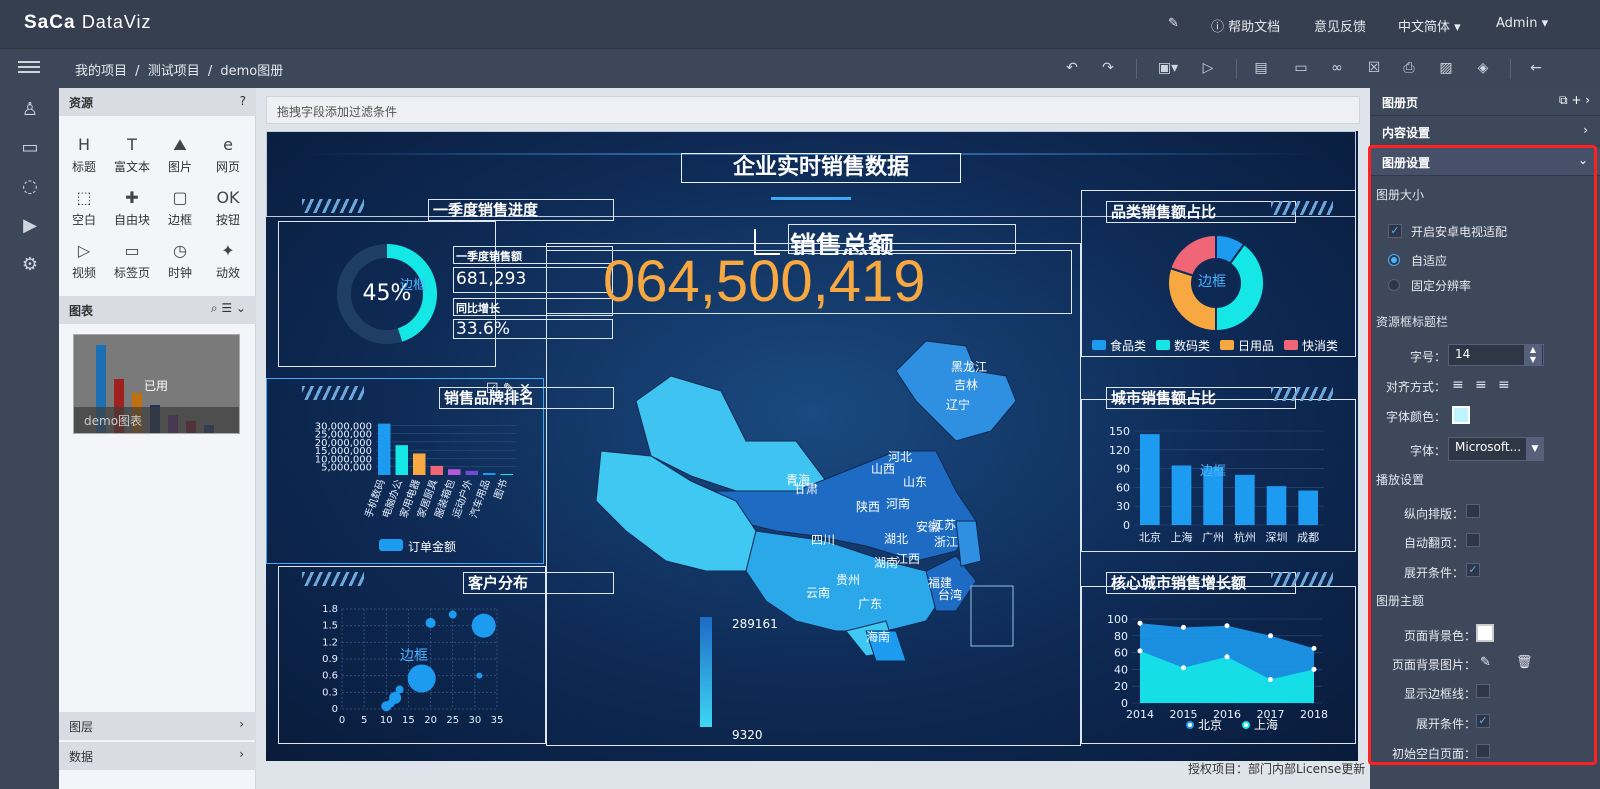 Image resolution: width=1600 pixels, height=789 pixels. Describe the element at coordinates (1072, 68) in the screenshot. I see `undo-icon: ↶` at that location.